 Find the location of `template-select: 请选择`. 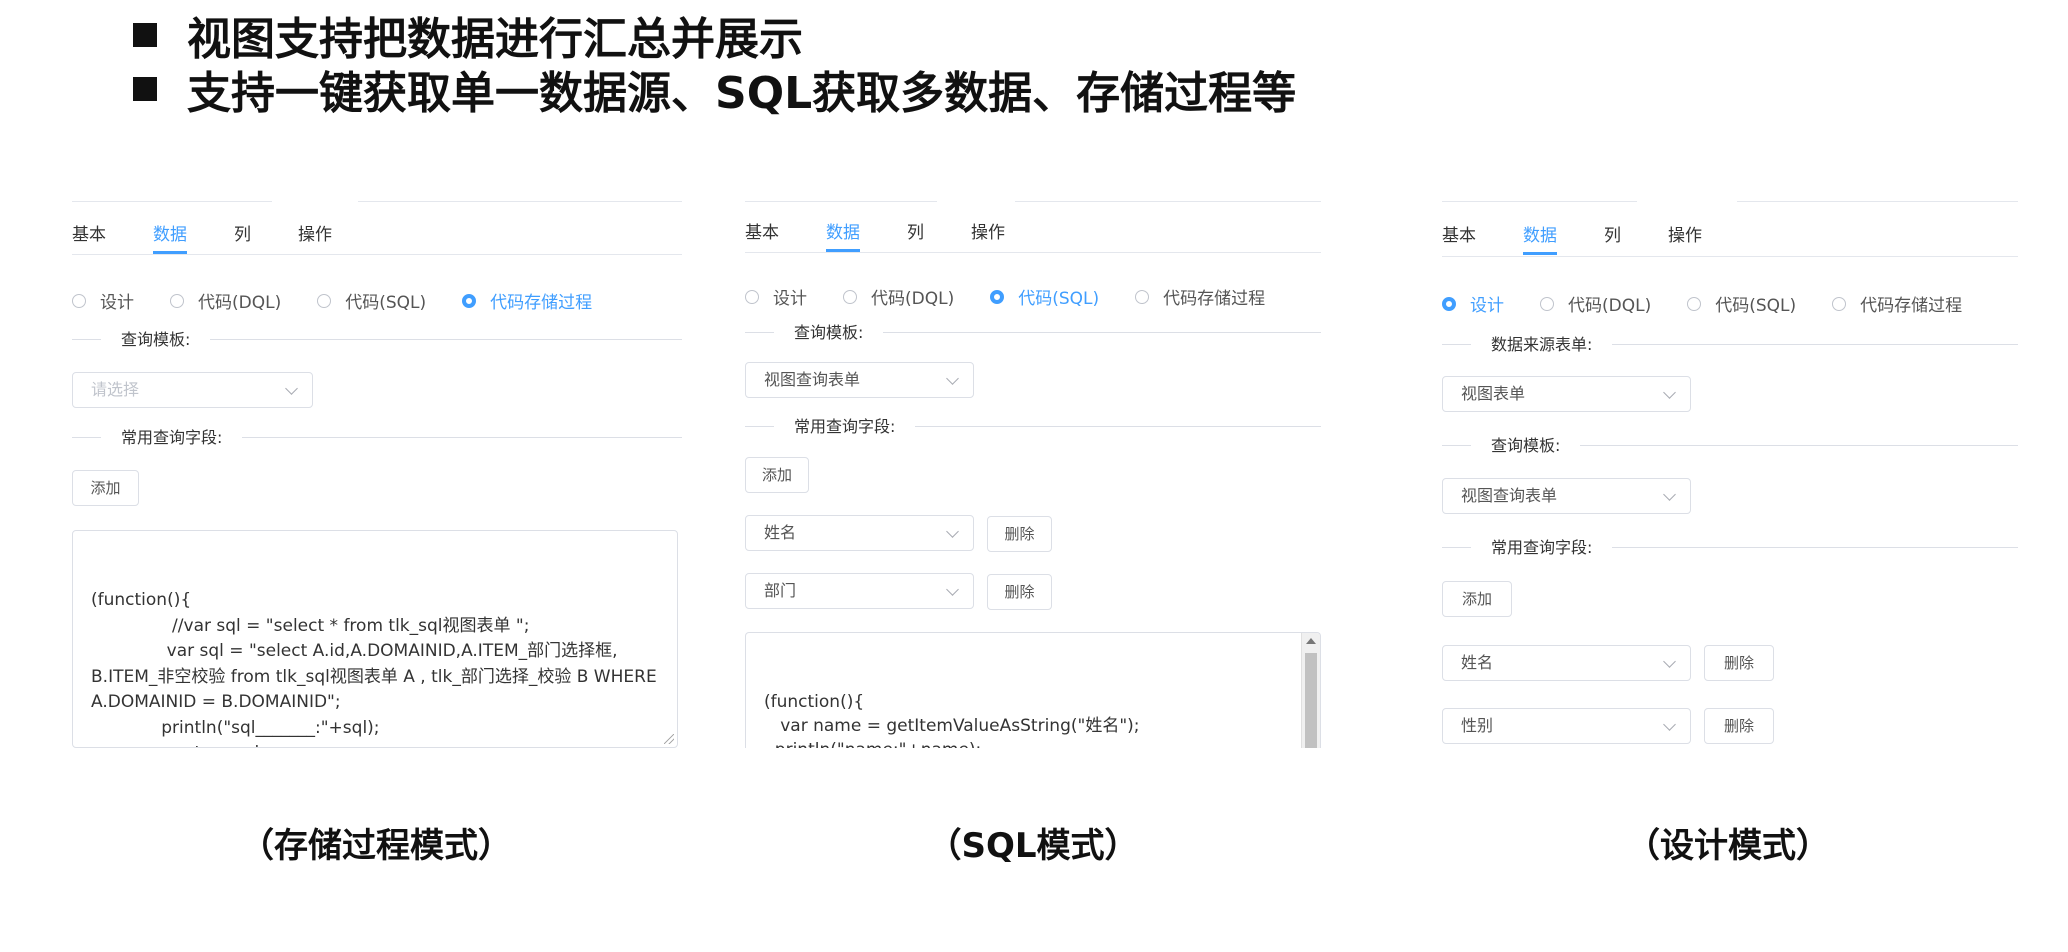

template-select: 请选择 is located at coordinates (192, 390).